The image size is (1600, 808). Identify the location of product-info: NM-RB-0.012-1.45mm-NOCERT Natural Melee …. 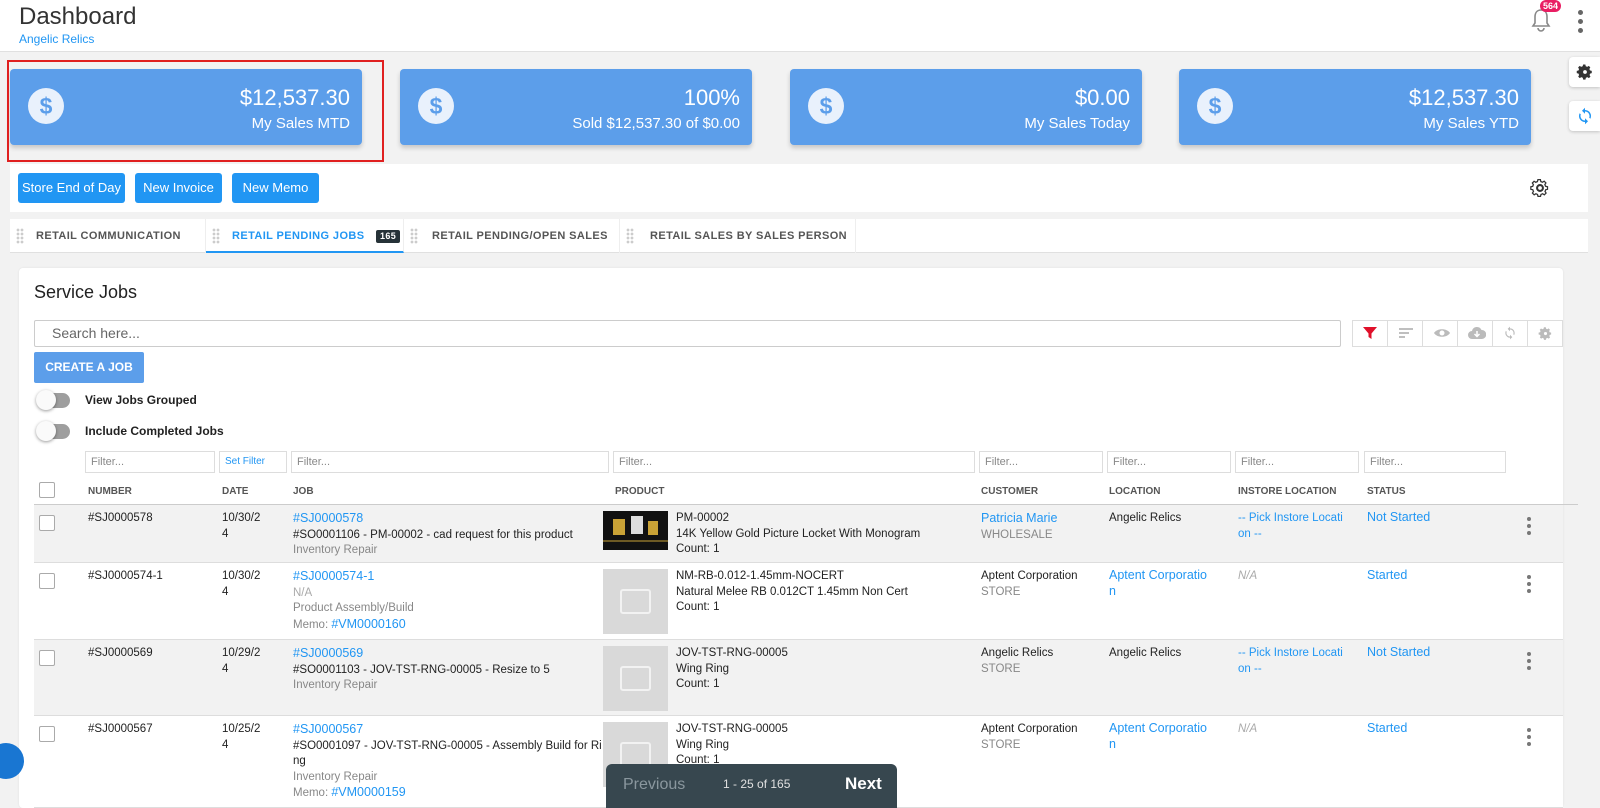
(792, 591).